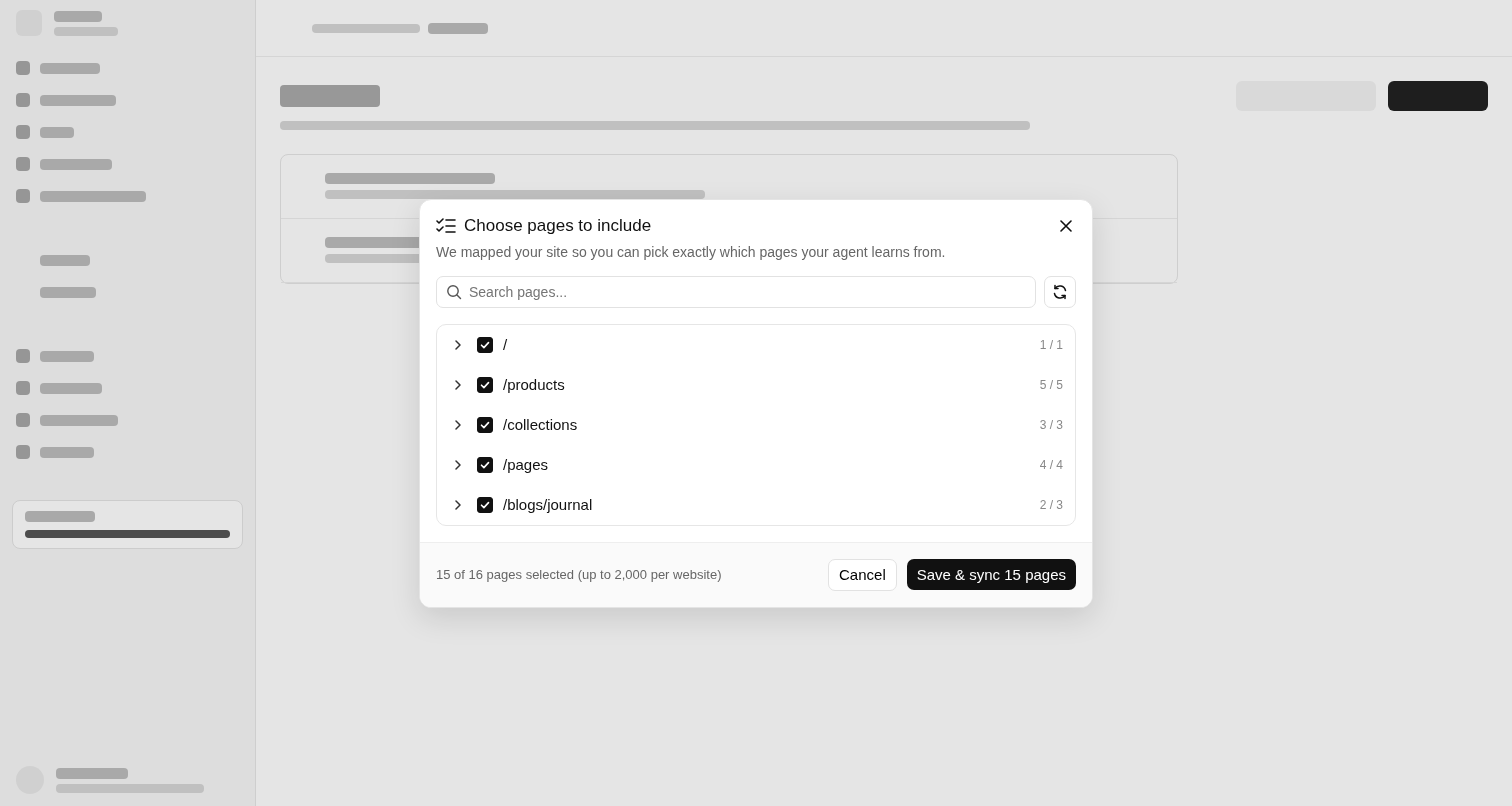  I want to click on page-path: /collections, so click(541, 424).